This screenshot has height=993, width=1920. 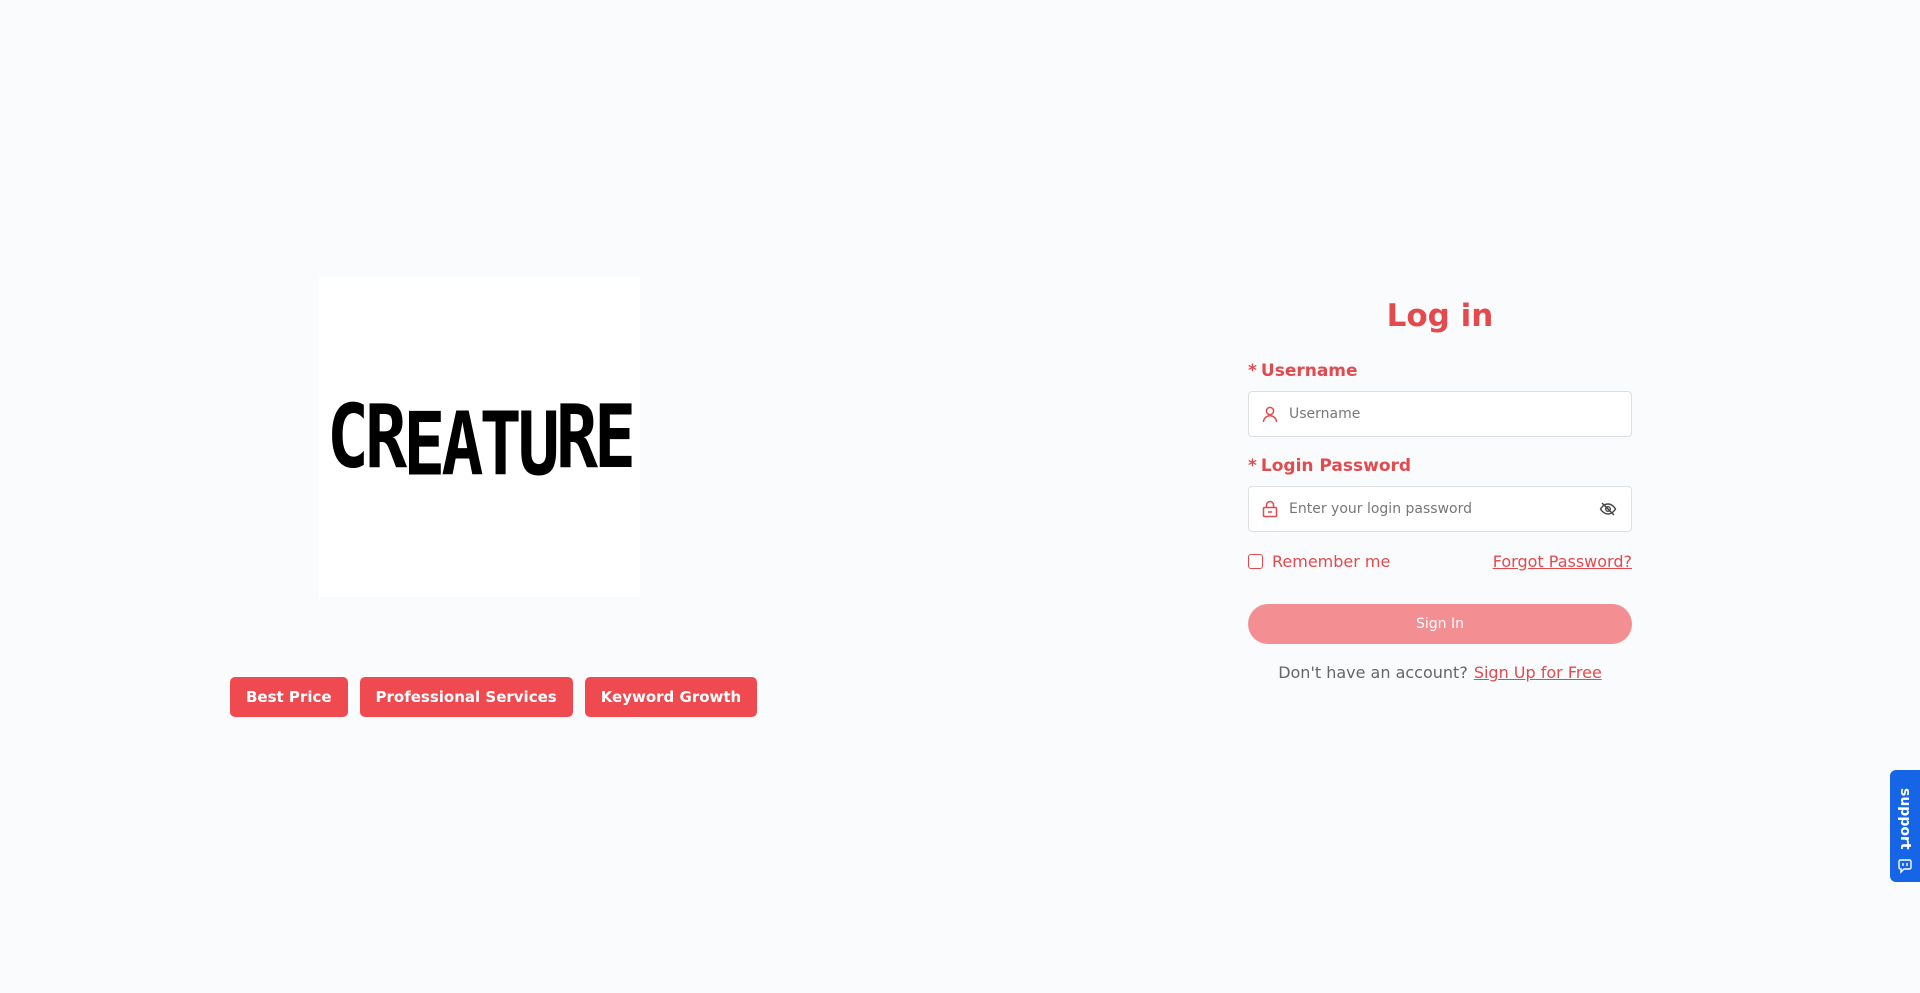 What do you see at coordinates (1255, 561) in the screenshot?
I see `remember-me-checkbox` at bounding box center [1255, 561].